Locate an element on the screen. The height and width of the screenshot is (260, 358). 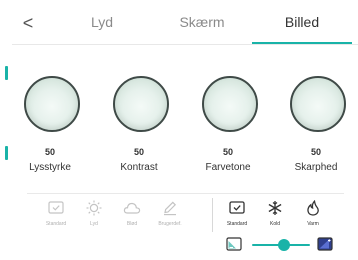
brightness-knob is located at coordinates (52, 104).